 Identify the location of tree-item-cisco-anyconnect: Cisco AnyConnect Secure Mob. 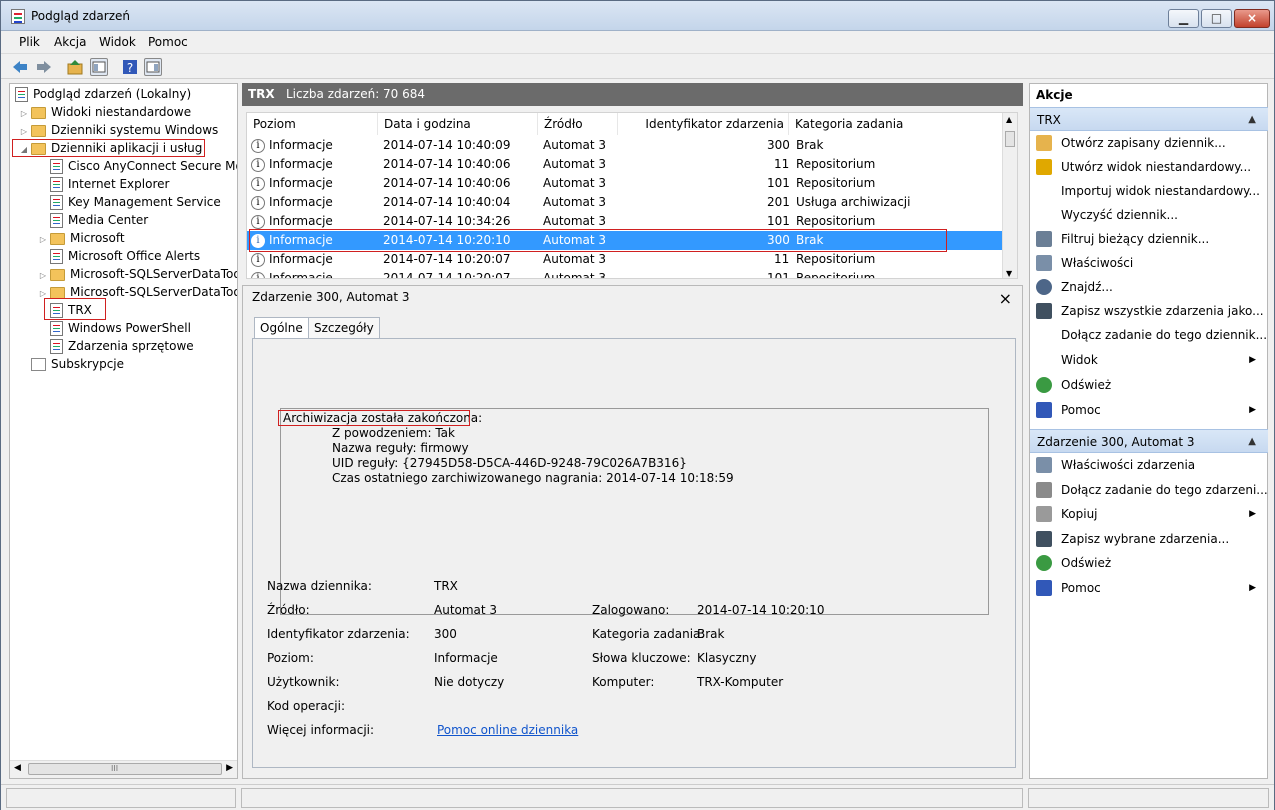
(137, 166).